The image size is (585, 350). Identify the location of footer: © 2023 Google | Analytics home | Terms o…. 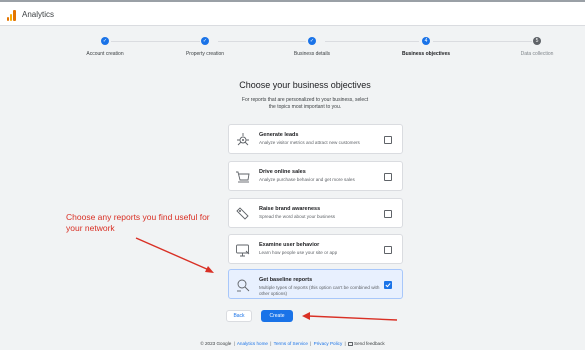
(292, 343).